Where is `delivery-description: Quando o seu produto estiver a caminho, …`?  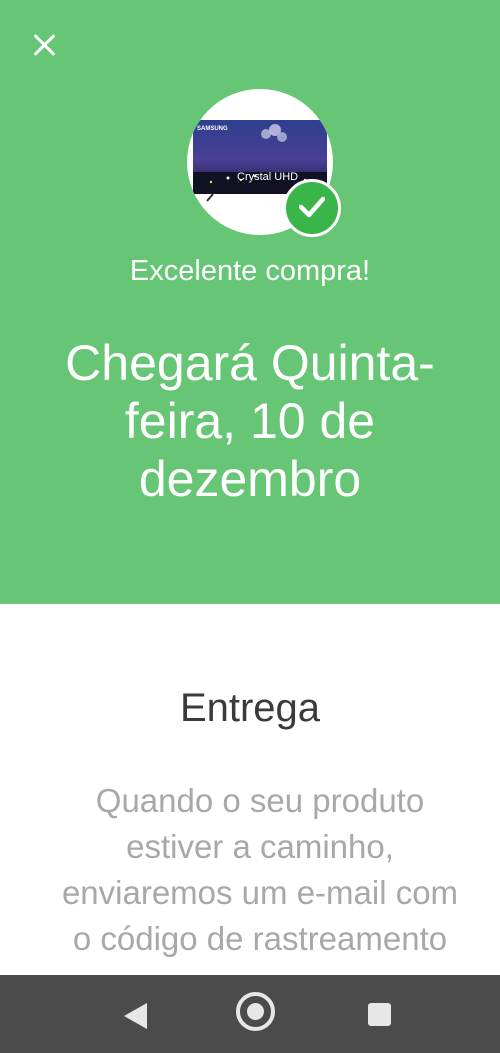
delivery-description: Quando o seu produto estiver a caminho, … is located at coordinates (260, 869).